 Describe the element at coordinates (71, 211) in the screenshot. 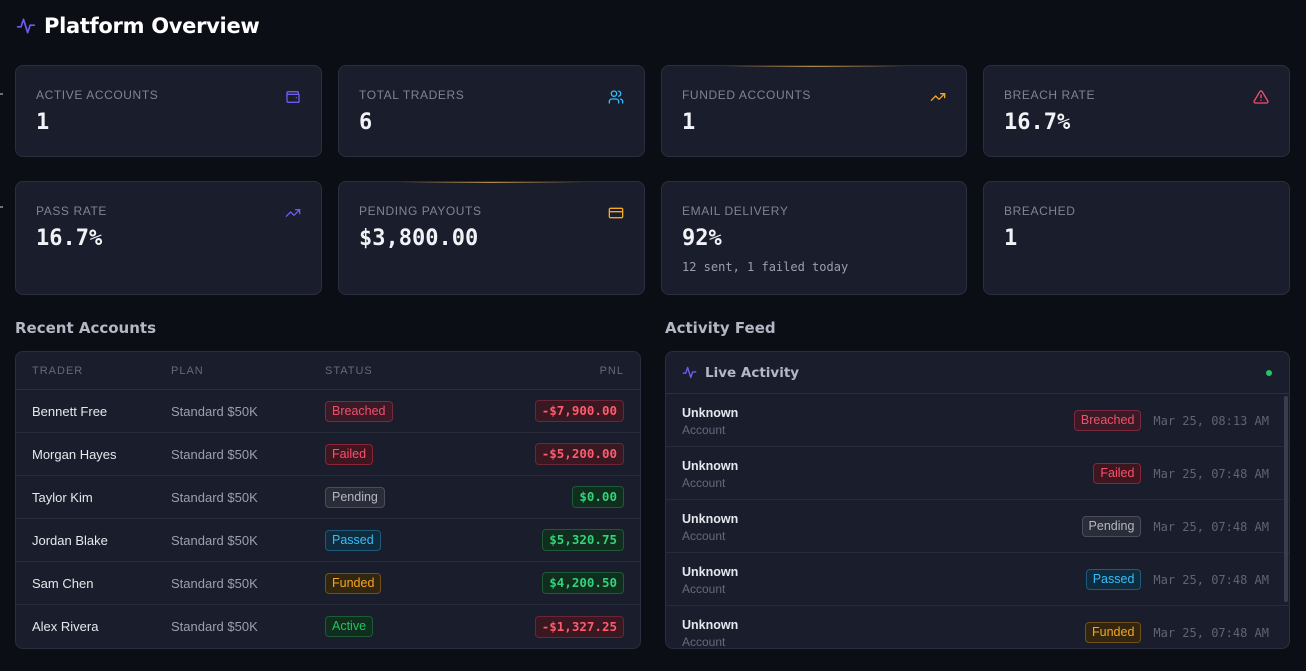

I see `stat-label: PASS RATE` at that location.